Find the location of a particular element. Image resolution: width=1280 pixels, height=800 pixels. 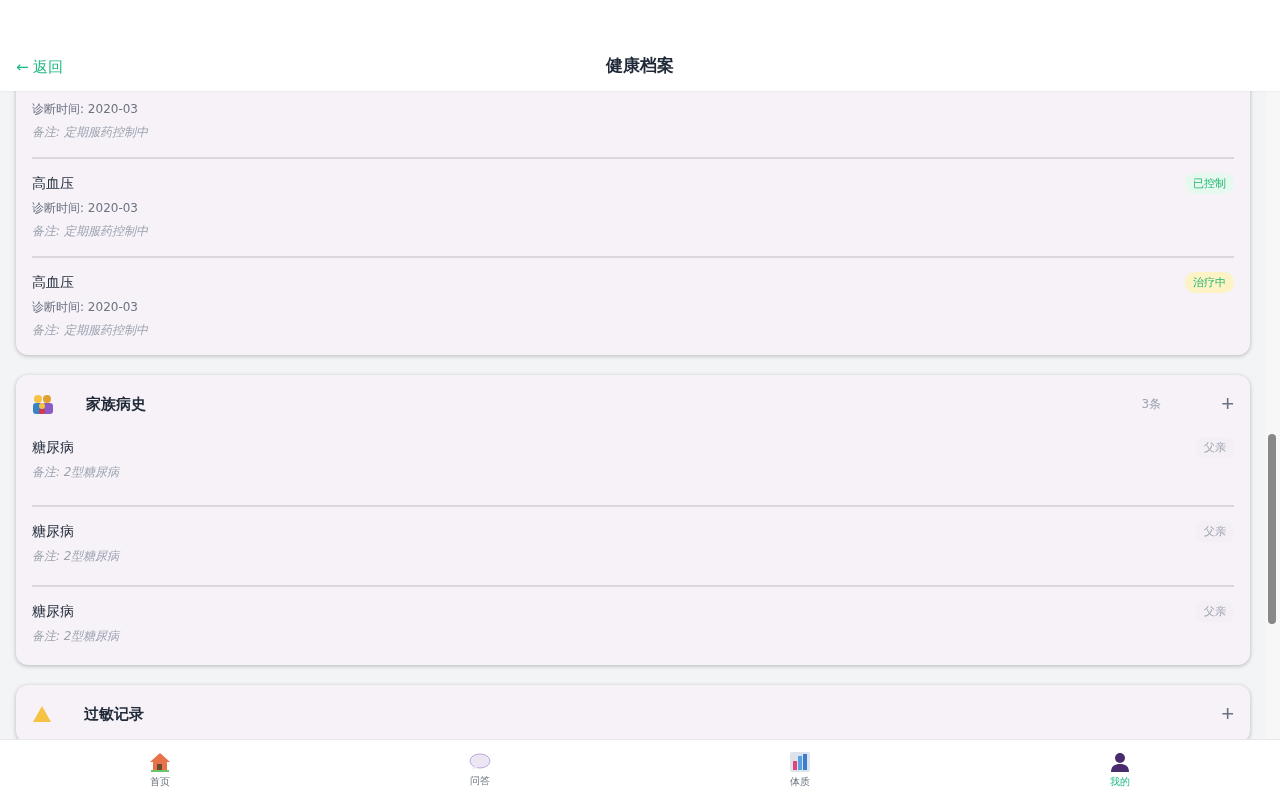

nav-tab: 体质 is located at coordinates (800, 770).